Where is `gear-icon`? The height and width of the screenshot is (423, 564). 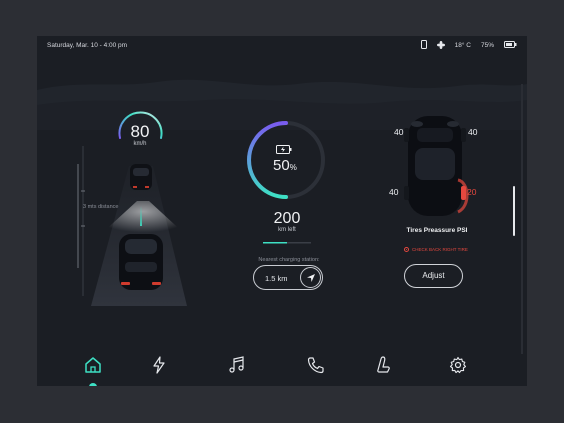
gear-icon is located at coordinates (458, 365).